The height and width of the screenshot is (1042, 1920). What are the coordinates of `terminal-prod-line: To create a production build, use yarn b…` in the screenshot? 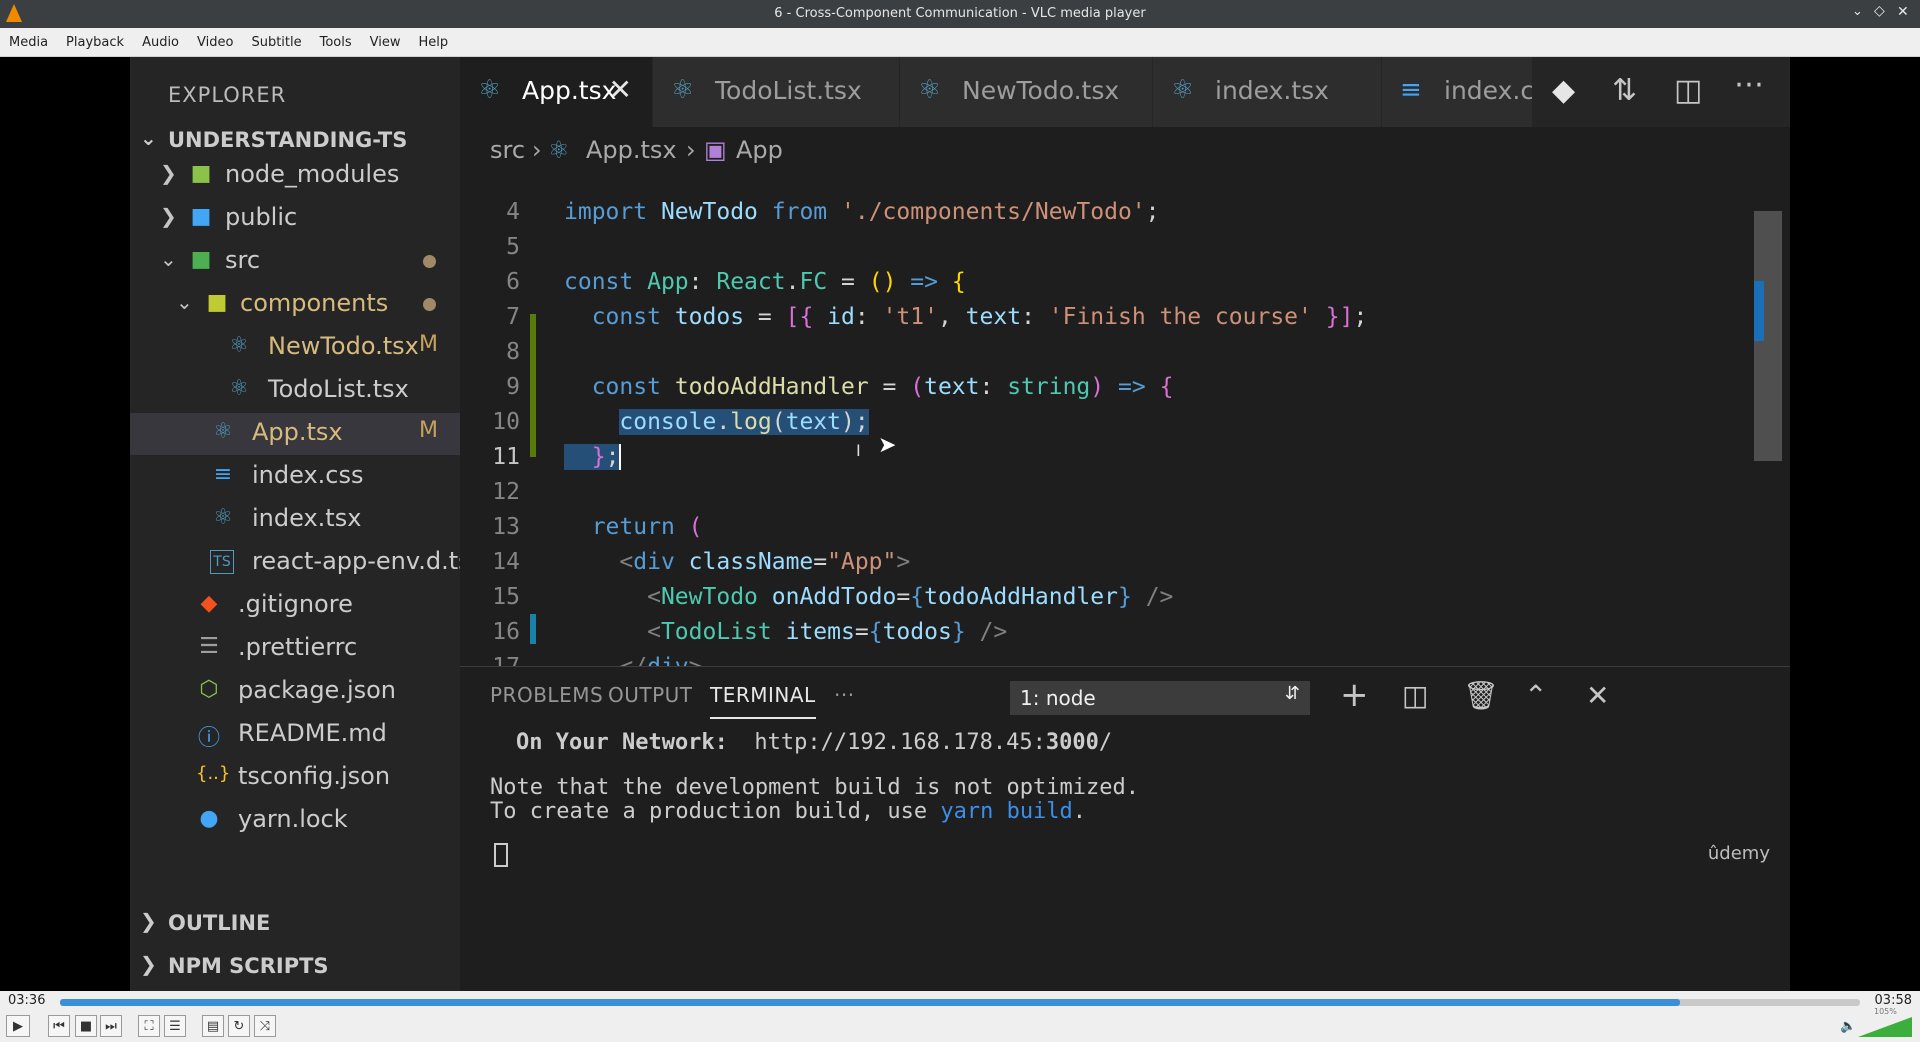 It's located at (788, 811).